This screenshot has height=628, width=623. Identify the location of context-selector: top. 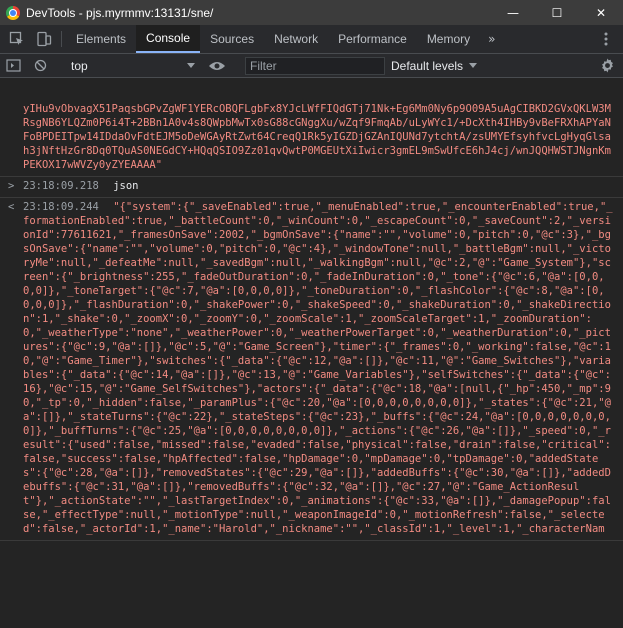
(133, 66).